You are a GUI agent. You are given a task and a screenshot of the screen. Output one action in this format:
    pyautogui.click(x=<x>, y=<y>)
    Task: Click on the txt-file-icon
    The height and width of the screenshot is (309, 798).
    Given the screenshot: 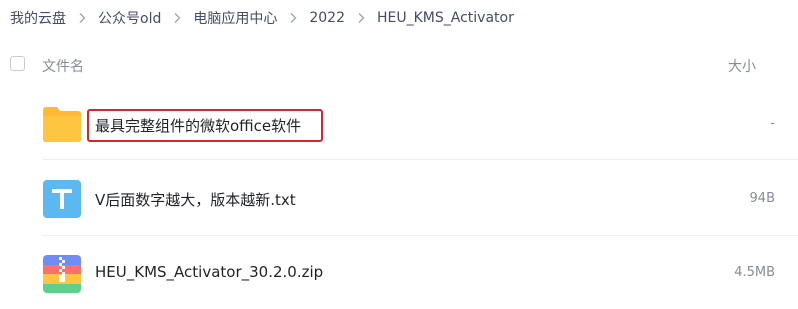 What is the action you would take?
    pyautogui.click(x=62, y=199)
    